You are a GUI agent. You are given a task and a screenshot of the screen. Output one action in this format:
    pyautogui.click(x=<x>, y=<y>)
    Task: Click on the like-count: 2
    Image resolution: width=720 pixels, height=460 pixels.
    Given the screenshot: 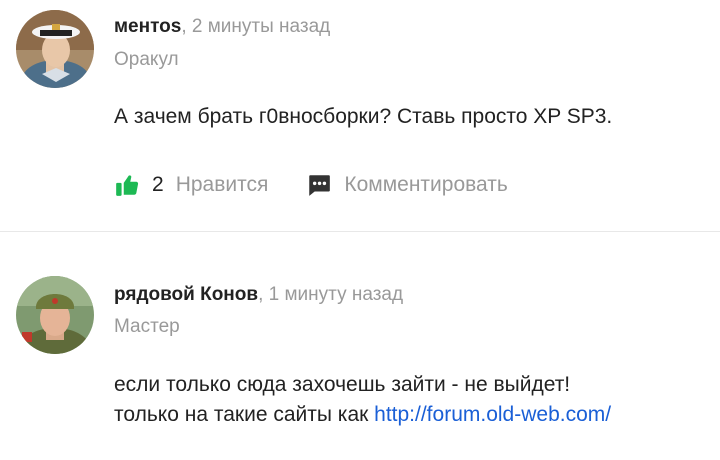 What is the action you would take?
    pyautogui.click(x=158, y=184)
    